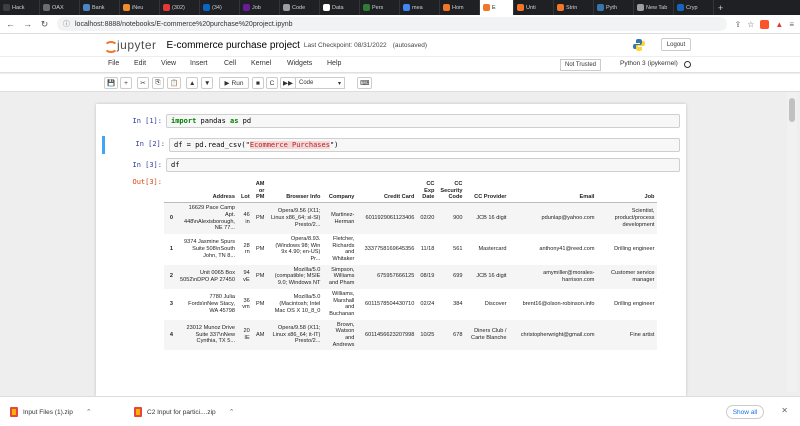 The width and height of the screenshot is (800, 426). Describe the element at coordinates (720, 8) in the screenshot. I see `new-tab-icon: +` at that location.